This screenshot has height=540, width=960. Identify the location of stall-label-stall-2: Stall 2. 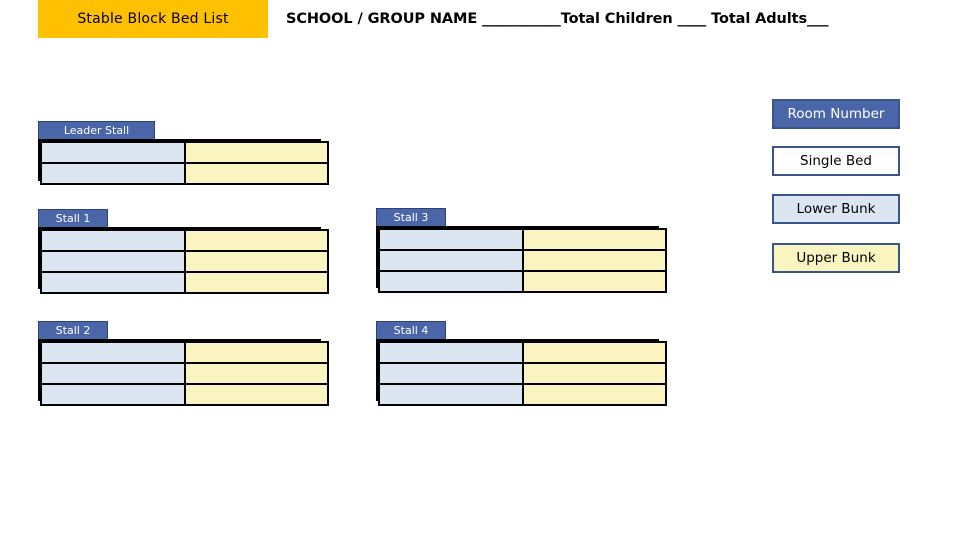
(73, 330).